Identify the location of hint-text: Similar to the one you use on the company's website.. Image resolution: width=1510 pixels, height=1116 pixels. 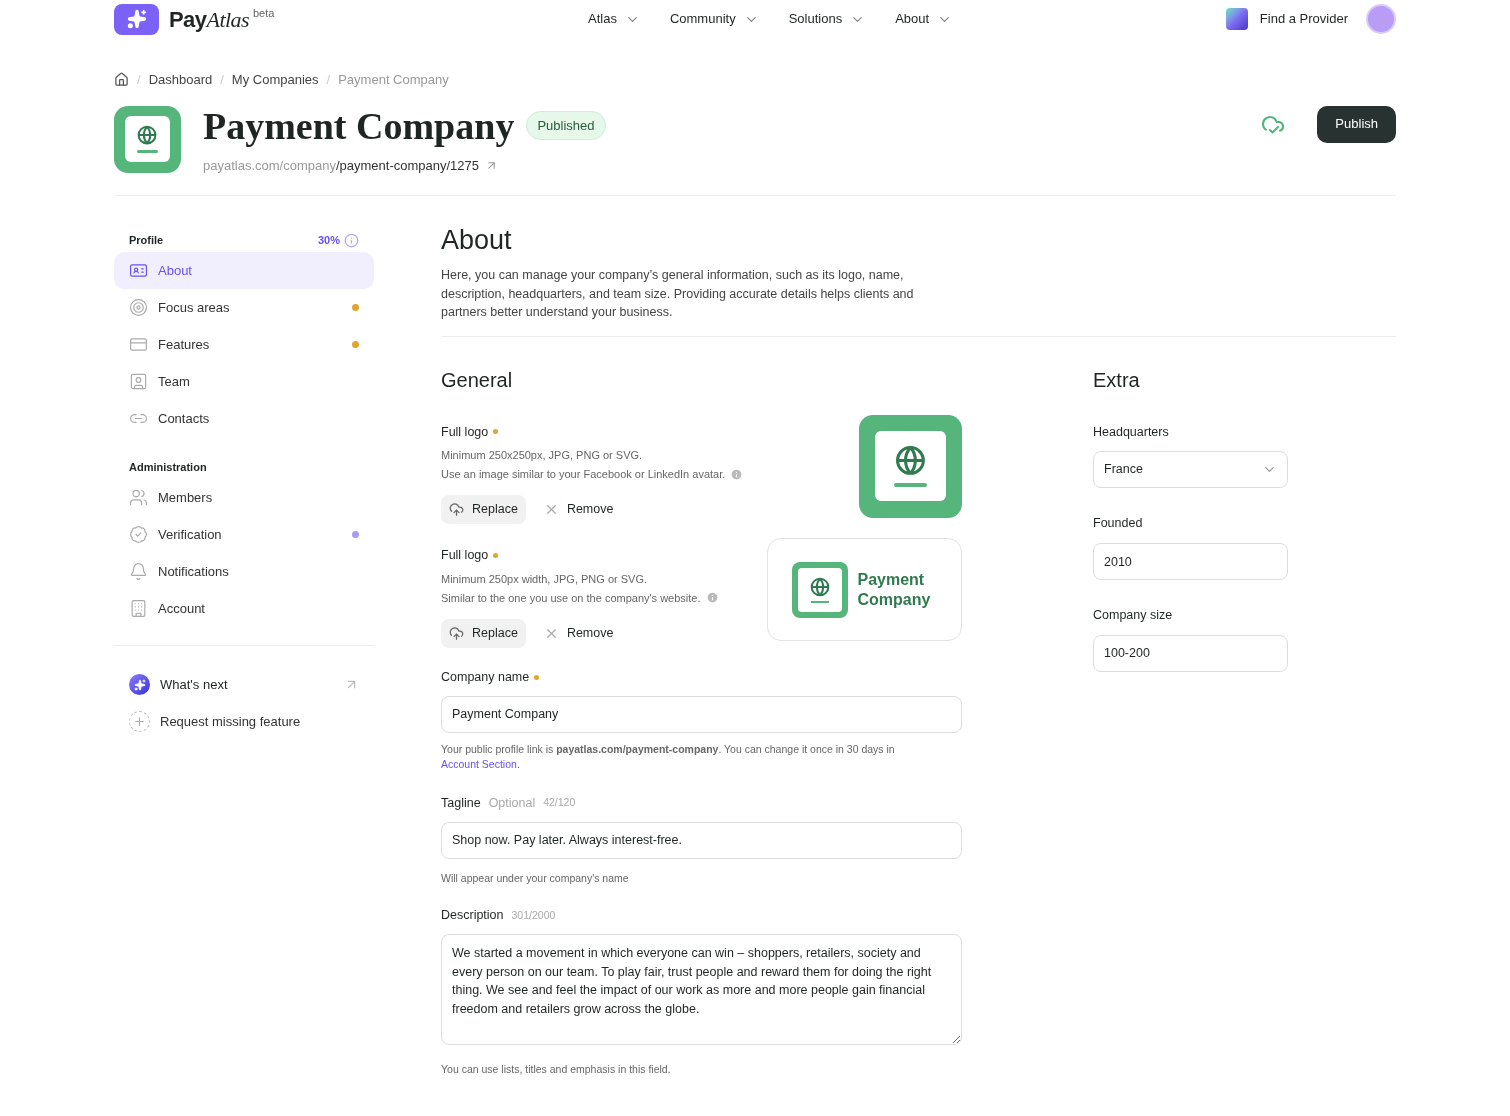
(571, 598).